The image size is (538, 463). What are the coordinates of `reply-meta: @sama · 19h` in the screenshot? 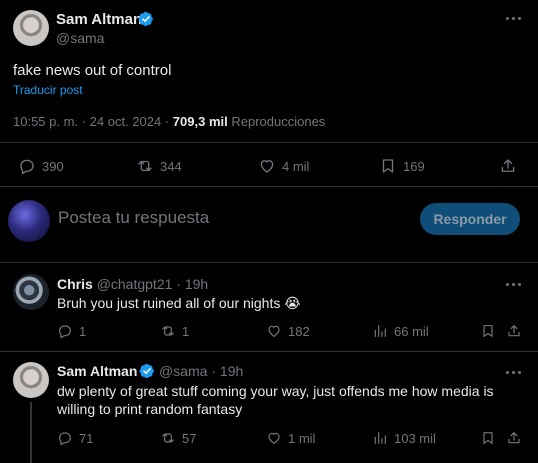 It's located at (201, 371).